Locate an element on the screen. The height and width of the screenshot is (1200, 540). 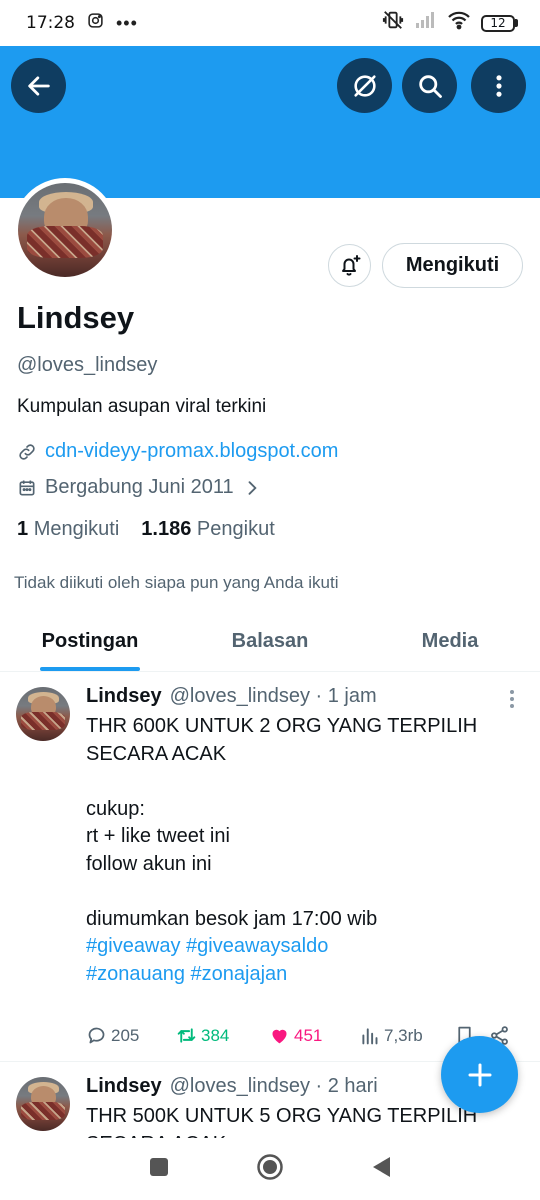
instagram-icon is located at coordinates (95, 23).